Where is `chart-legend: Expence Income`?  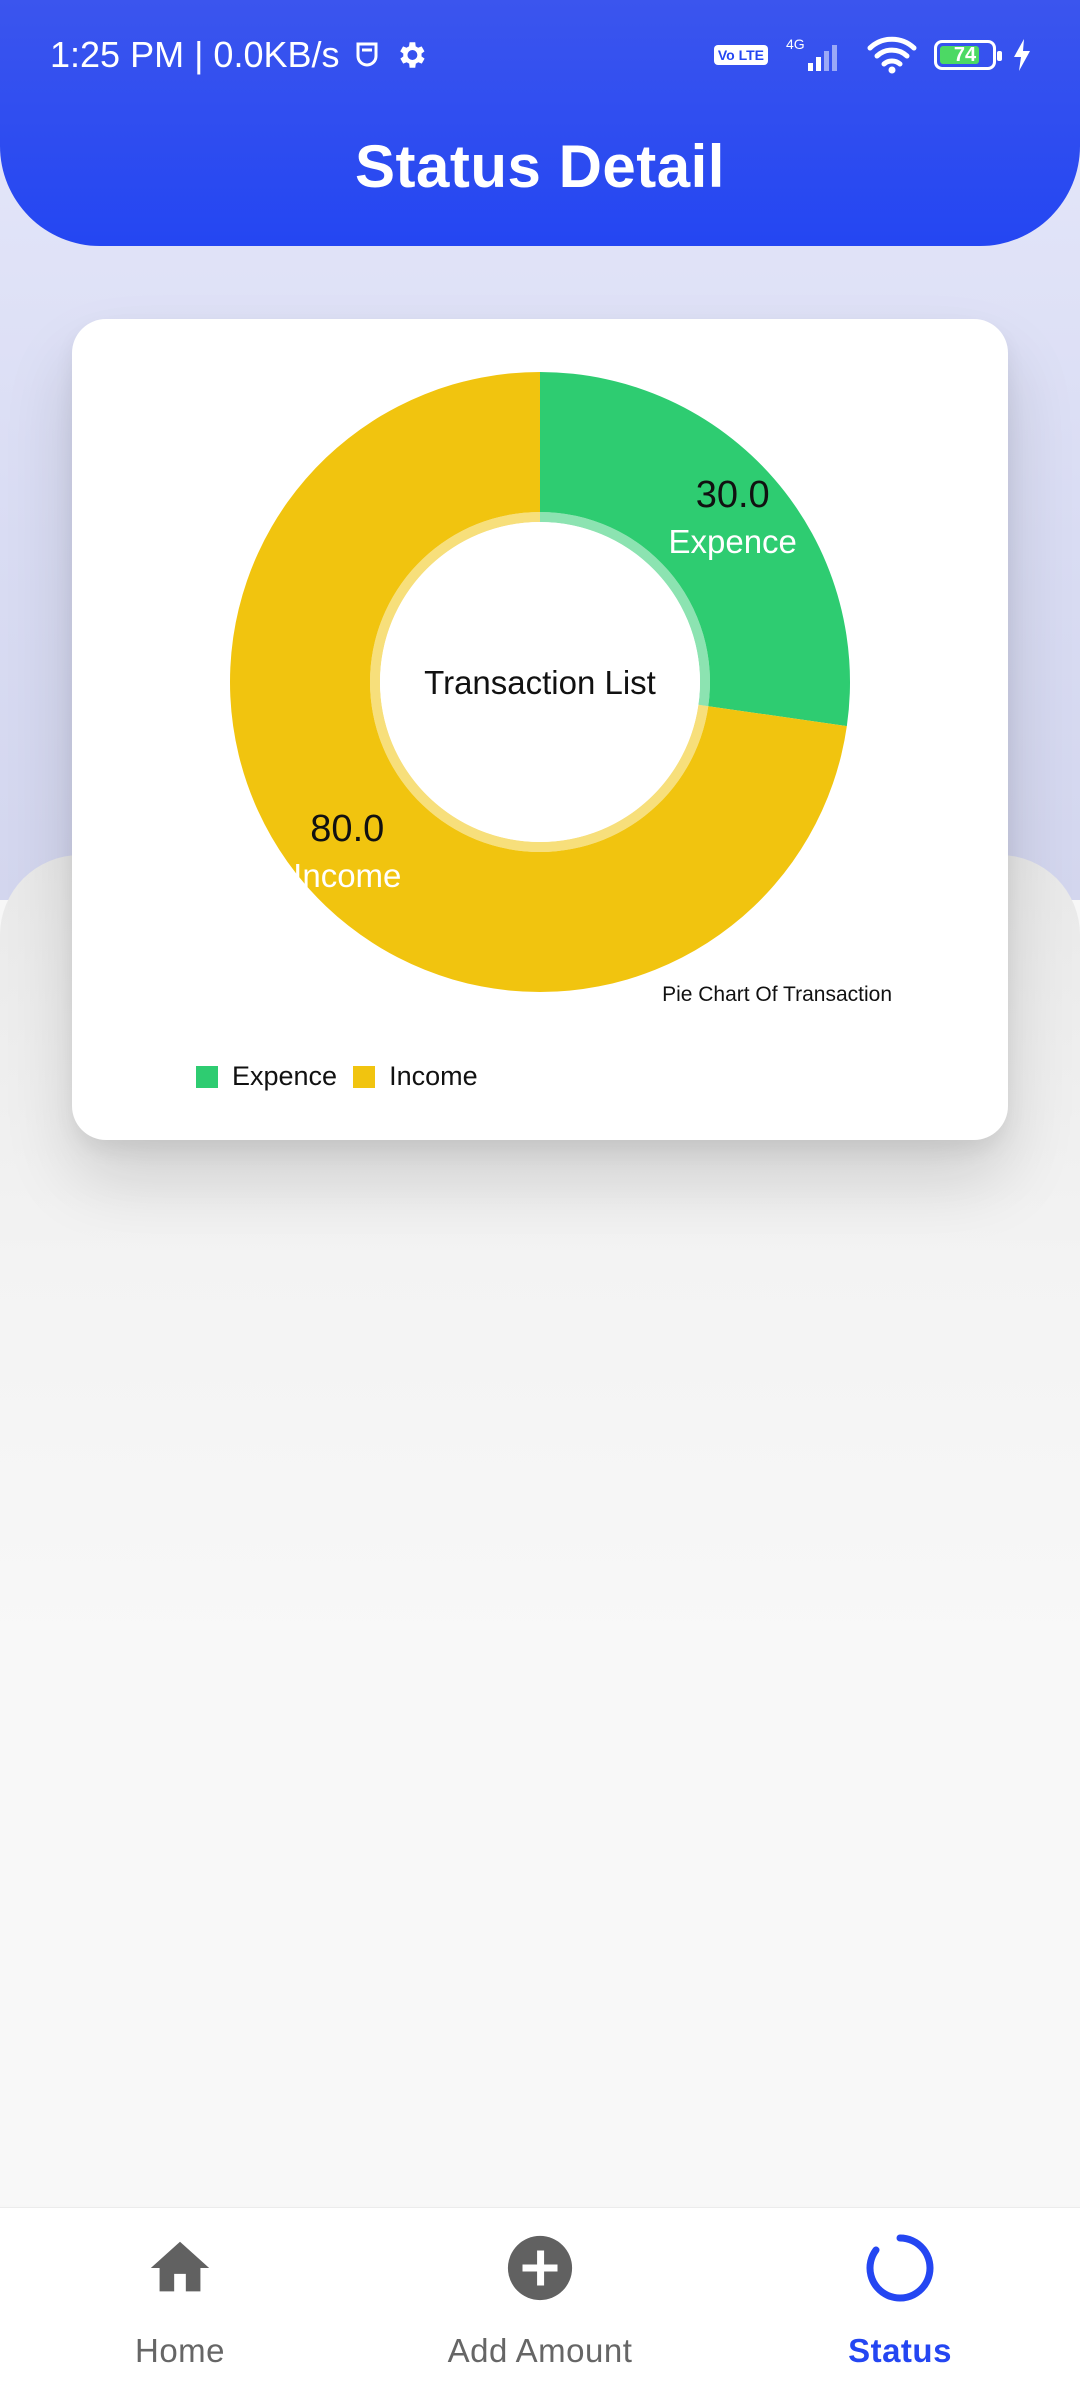
chart-legend: Expence Income is located at coordinates (337, 1076).